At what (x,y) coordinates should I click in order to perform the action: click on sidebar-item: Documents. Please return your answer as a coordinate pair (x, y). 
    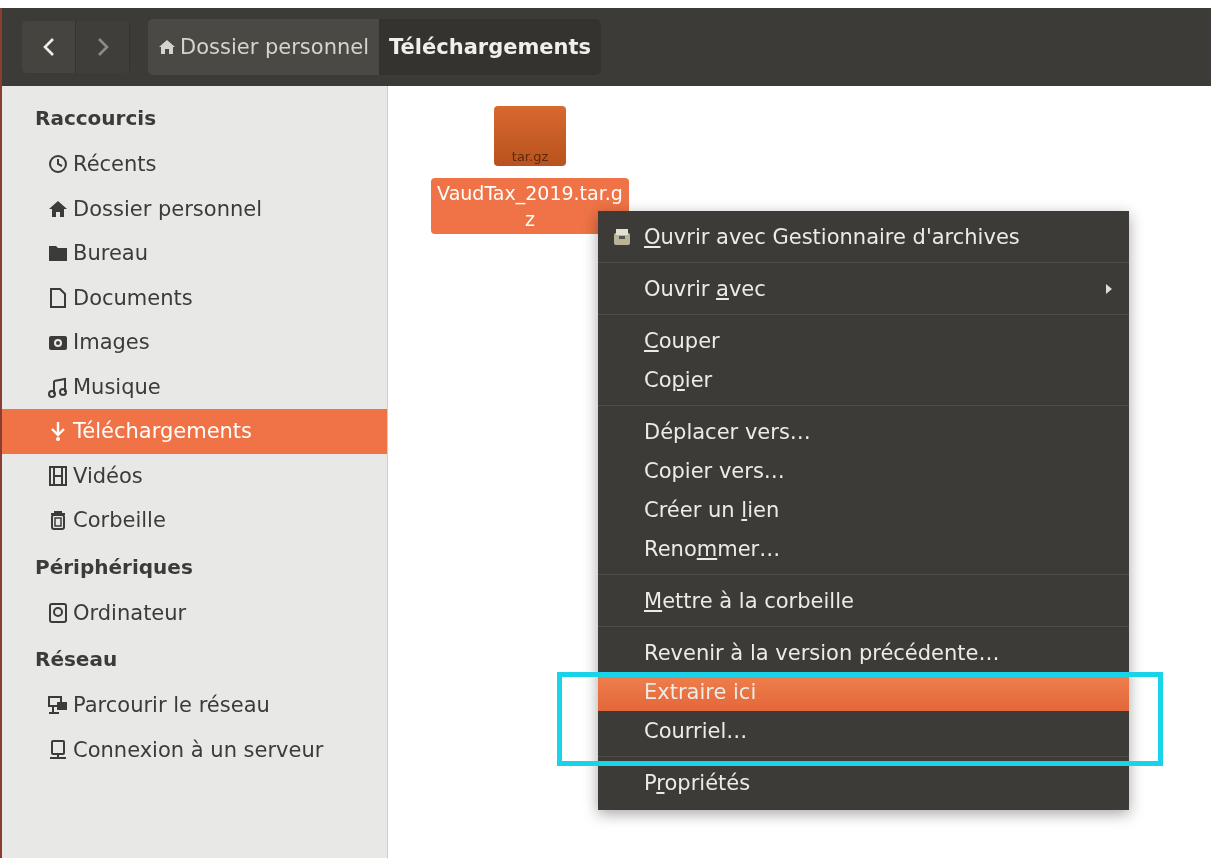
    Looking at the image, I should click on (194, 297).